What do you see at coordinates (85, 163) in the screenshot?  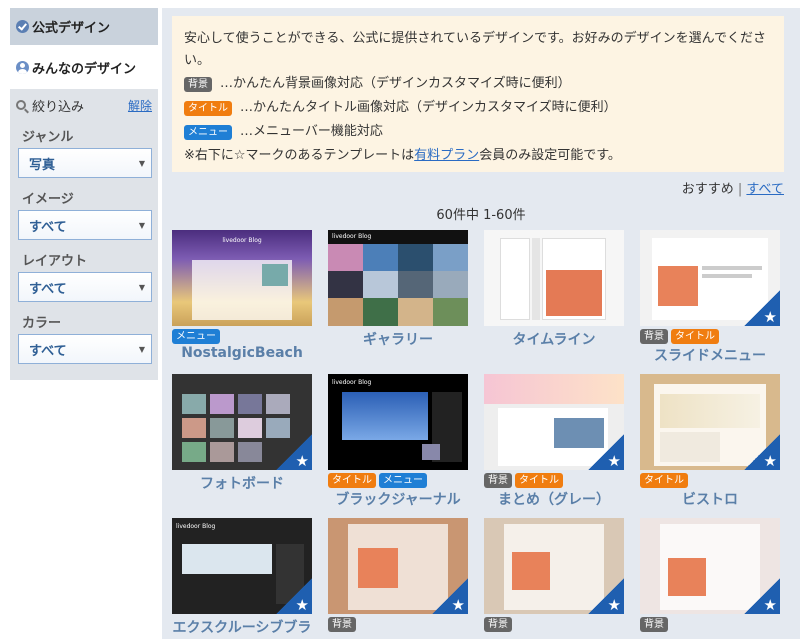 I see `genre-select: 写真 ▼` at bounding box center [85, 163].